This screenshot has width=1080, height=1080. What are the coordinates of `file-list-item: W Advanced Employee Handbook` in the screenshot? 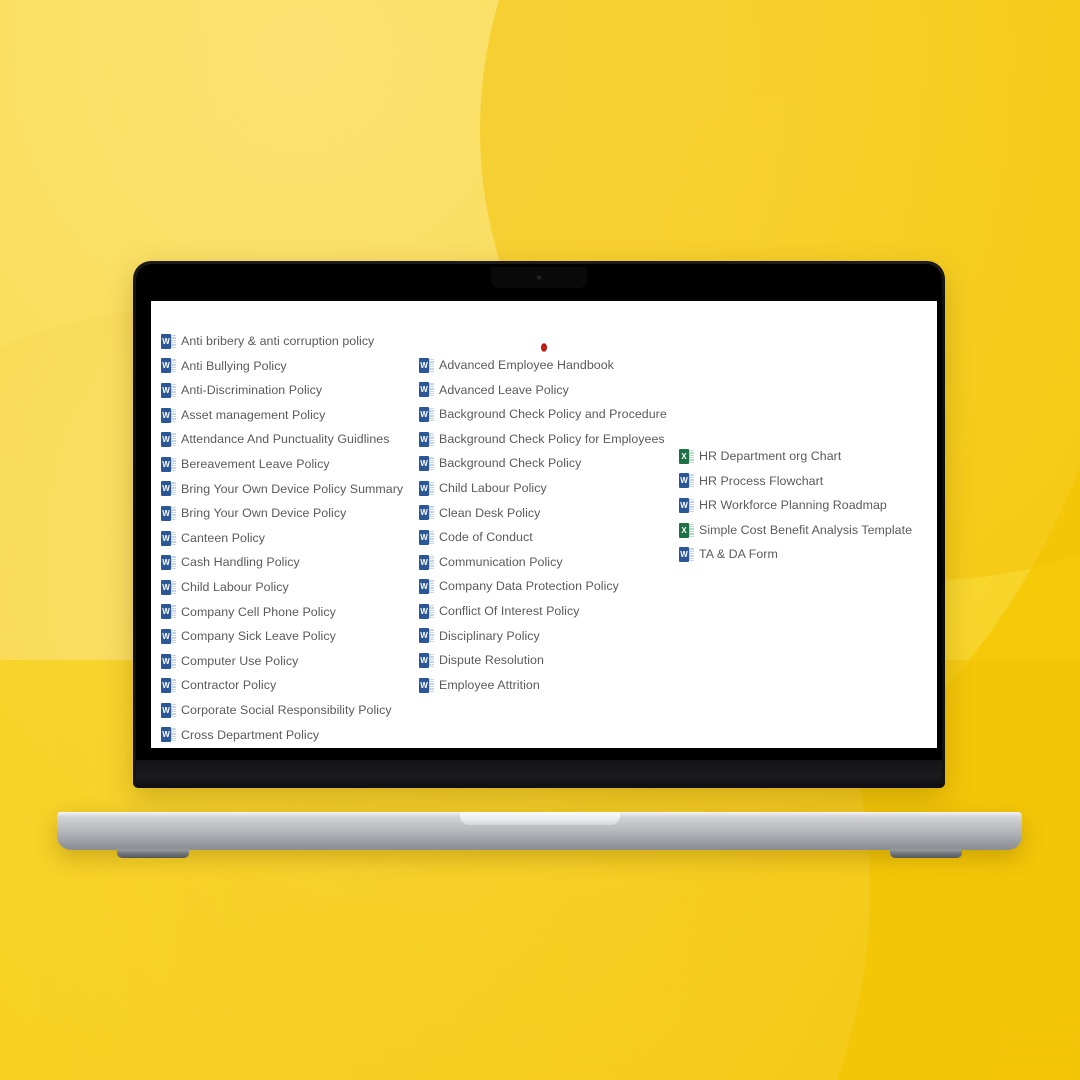 It's located at (549, 365).